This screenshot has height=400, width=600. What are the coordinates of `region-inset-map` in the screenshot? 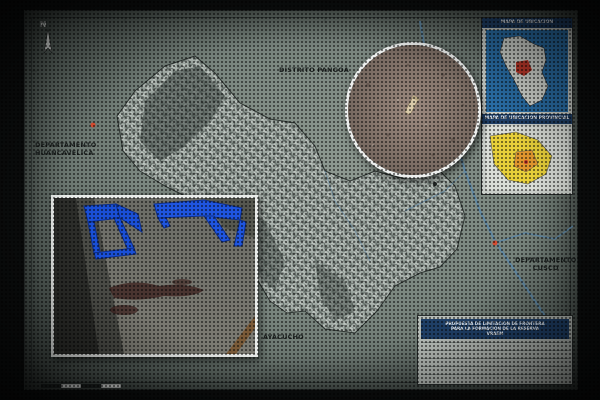 It's located at (527, 158).